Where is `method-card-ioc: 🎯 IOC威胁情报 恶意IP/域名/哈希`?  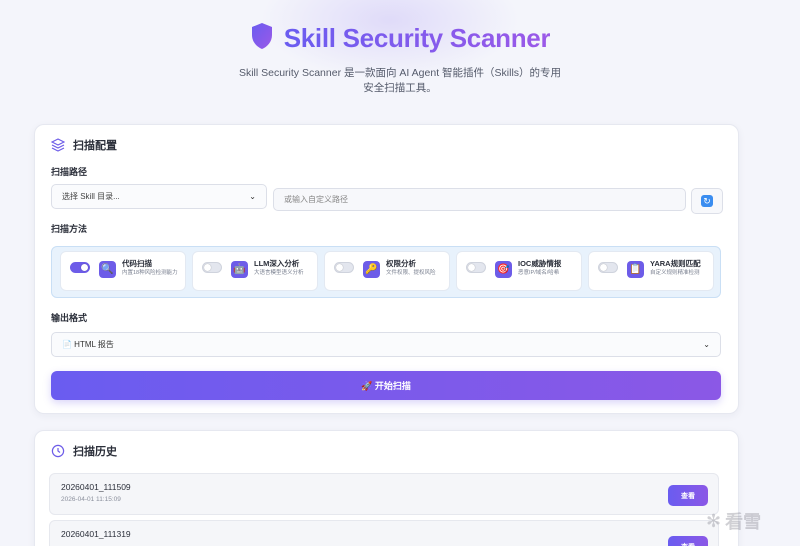
method-card-ioc: 🎯 IOC威胁情报 恶意IP/域名/哈希 is located at coordinates (519, 271).